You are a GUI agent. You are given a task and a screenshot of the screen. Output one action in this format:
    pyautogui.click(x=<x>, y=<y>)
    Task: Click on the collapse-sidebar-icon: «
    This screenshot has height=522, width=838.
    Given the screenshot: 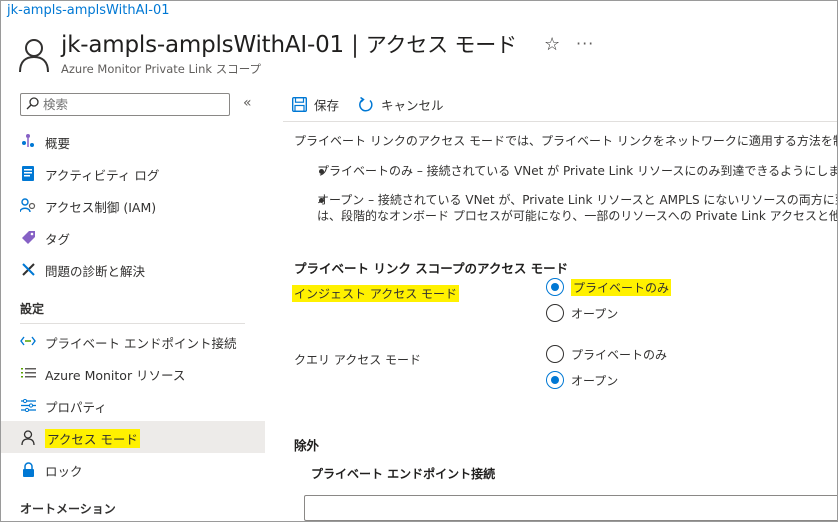 What is the action you would take?
    pyautogui.click(x=247, y=103)
    